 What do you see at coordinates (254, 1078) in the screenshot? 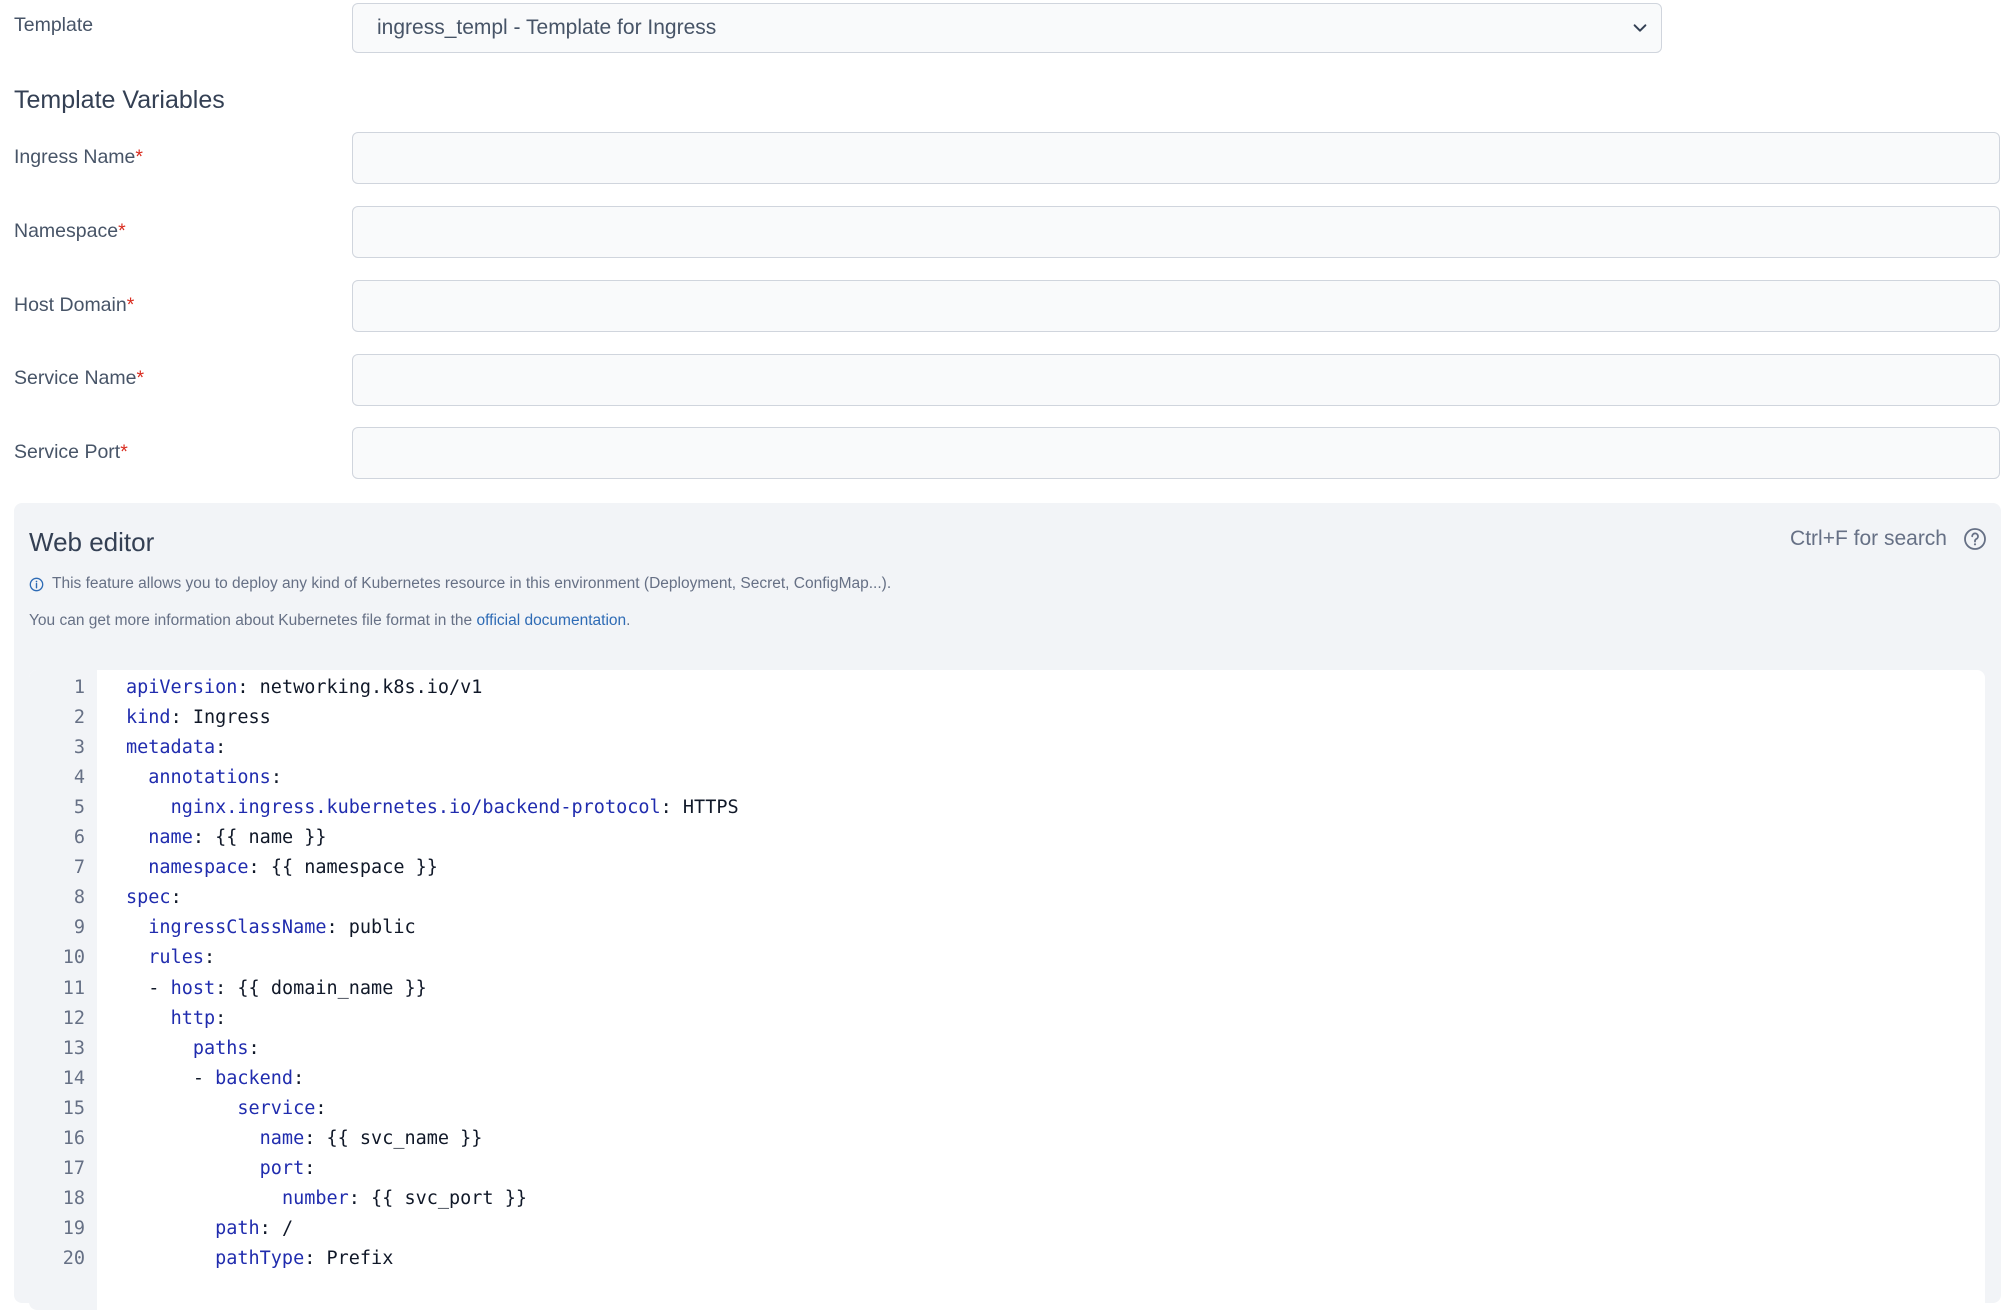
I see `yaml-key: backend` at bounding box center [254, 1078].